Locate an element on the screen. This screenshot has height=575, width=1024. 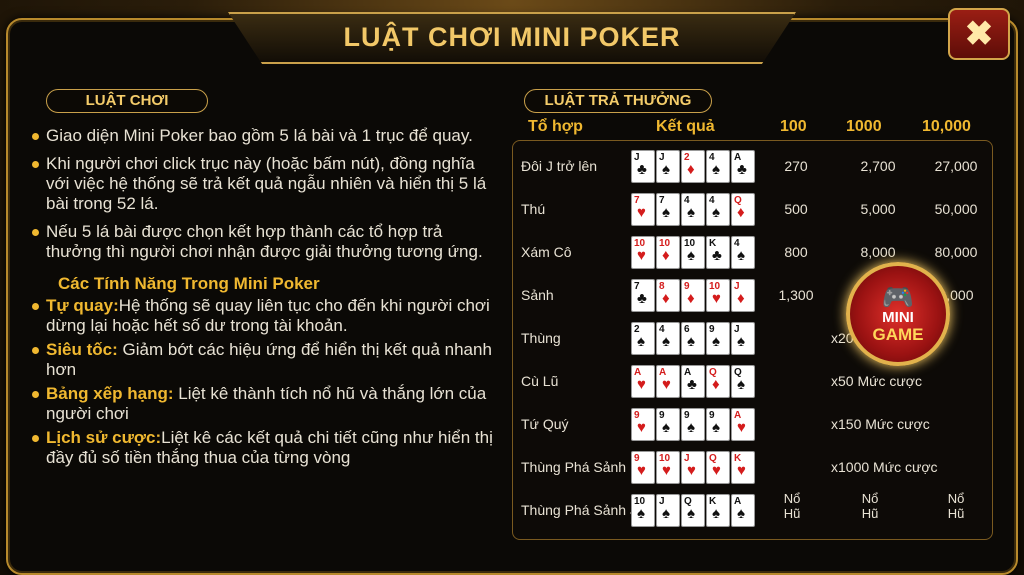
col-header-10000: 10,000 is located at coordinates (946, 126).